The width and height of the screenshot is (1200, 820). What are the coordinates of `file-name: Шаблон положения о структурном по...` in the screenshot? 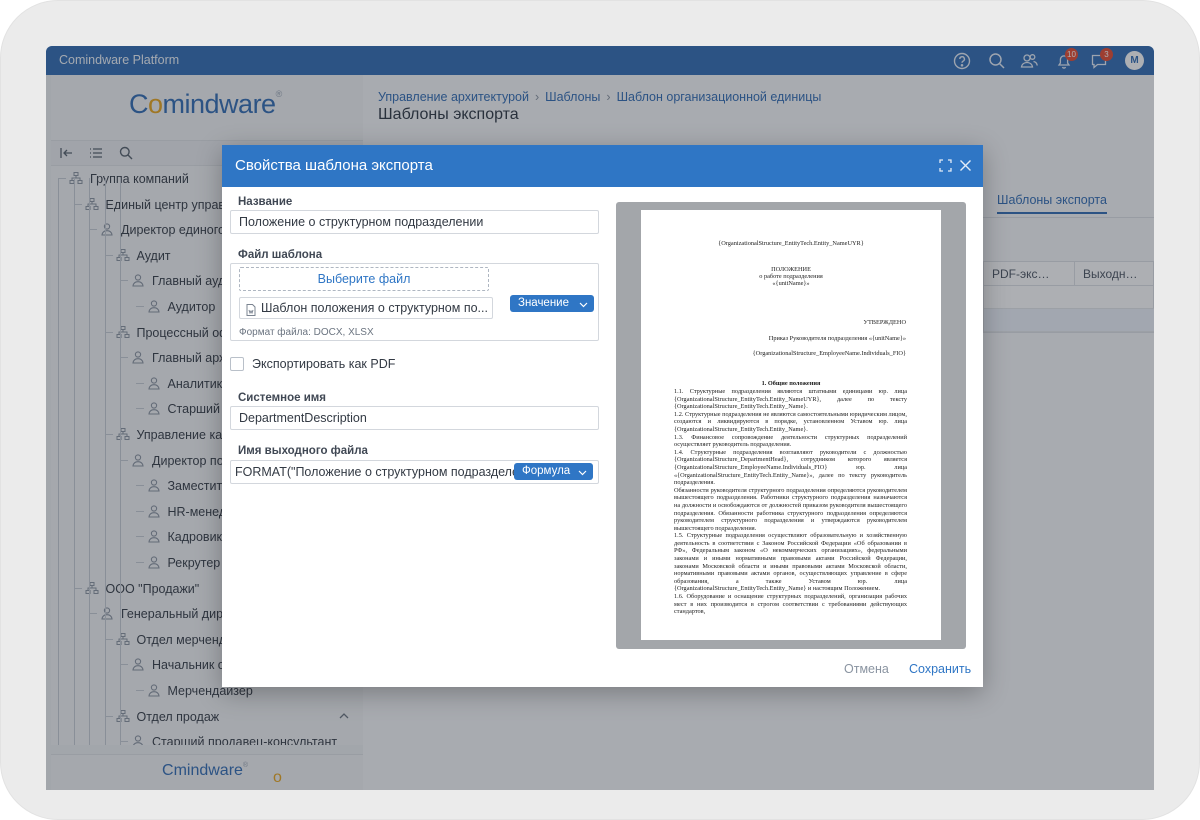 It's located at (374, 308).